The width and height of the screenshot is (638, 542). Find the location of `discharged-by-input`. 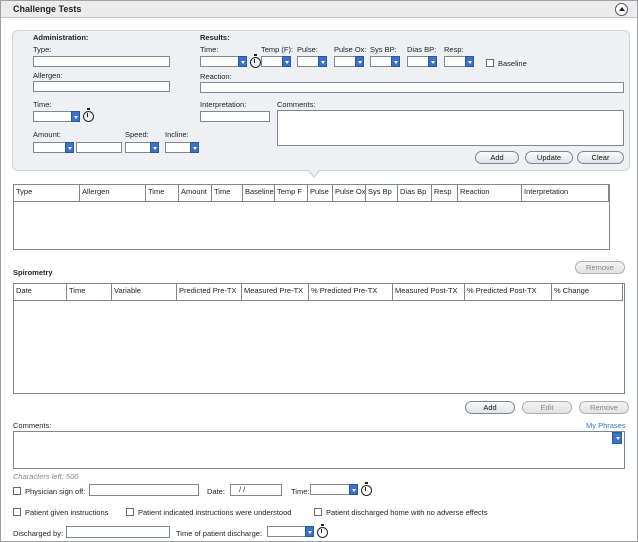

discharged-by-input is located at coordinates (118, 532).